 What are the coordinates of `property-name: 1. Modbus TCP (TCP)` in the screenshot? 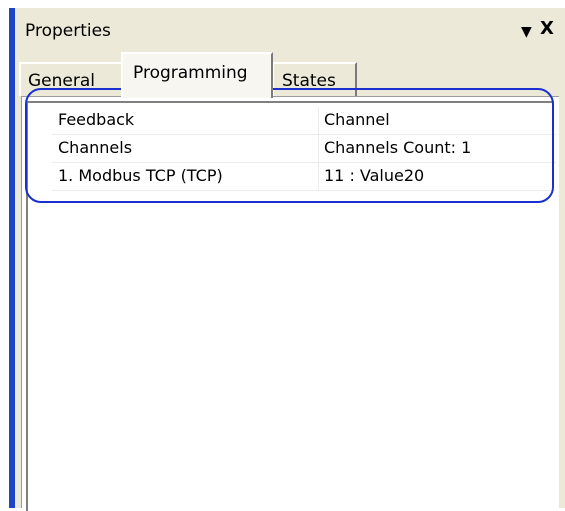 It's located at (140, 175).